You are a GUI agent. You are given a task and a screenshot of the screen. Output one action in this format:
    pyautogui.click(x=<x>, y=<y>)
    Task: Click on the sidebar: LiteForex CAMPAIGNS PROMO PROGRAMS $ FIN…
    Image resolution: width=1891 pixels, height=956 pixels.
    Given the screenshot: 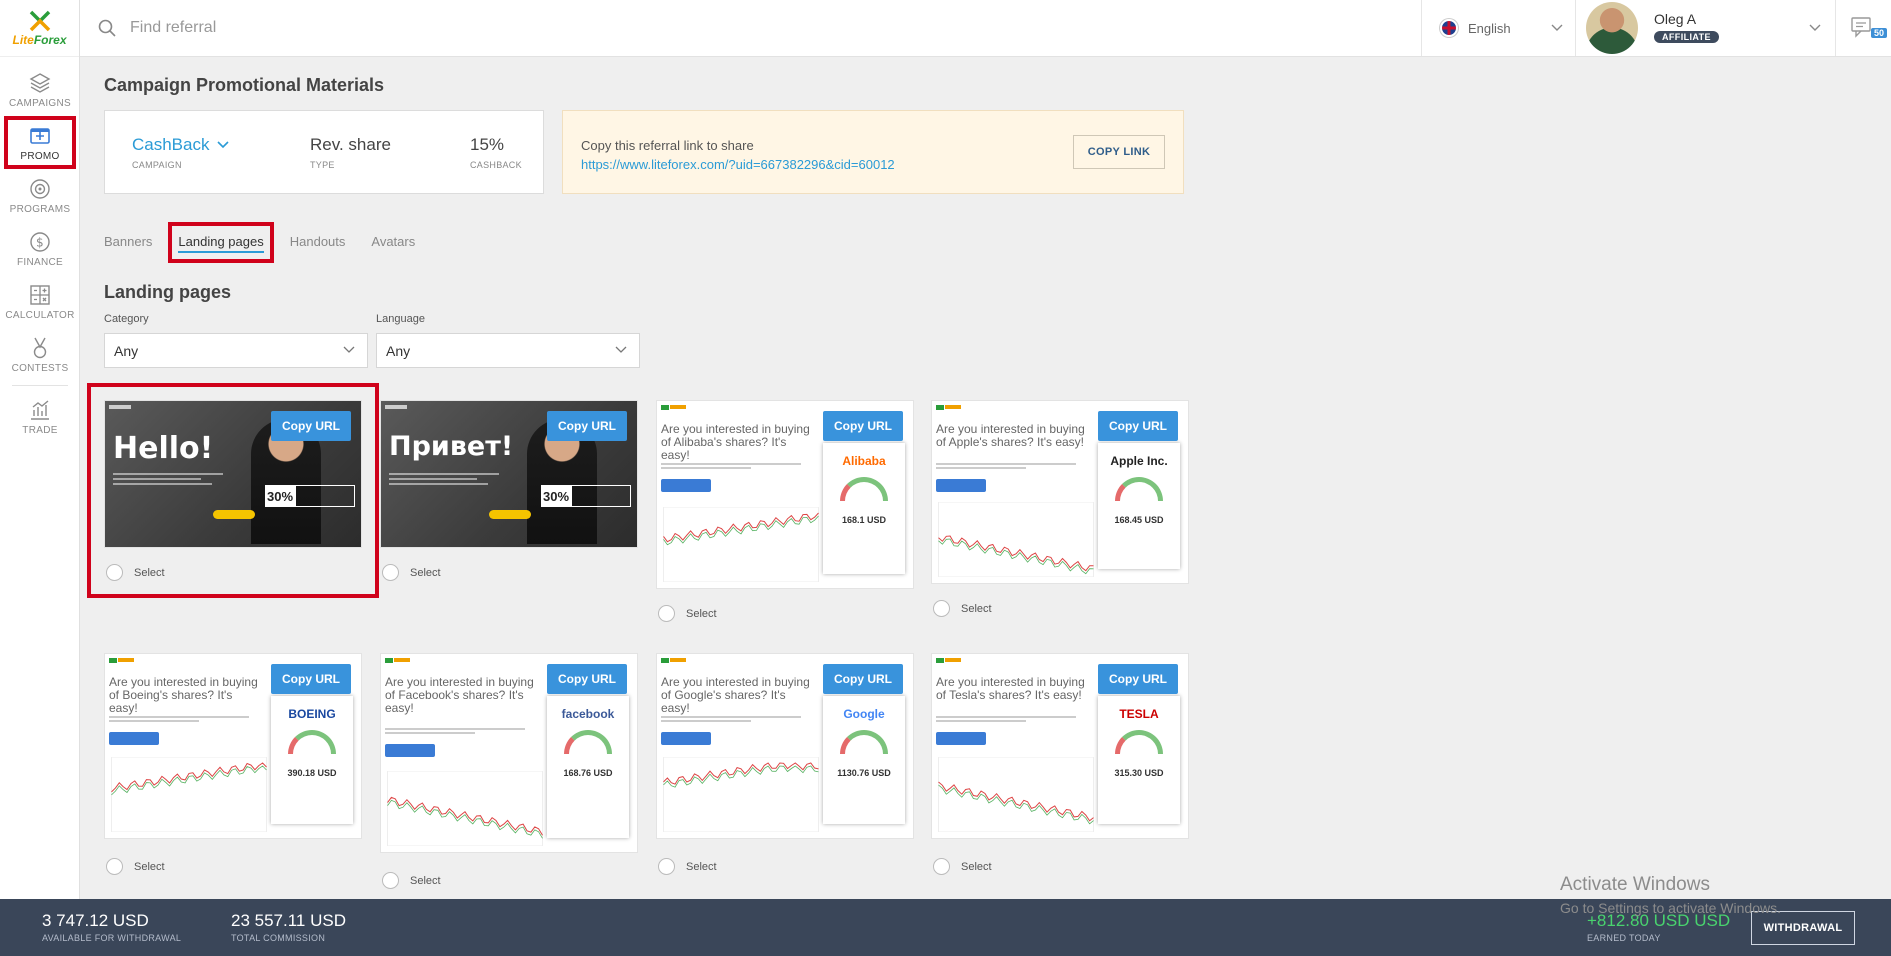 What is the action you would take?
    pyautogui.click(x=40, y=450)
    